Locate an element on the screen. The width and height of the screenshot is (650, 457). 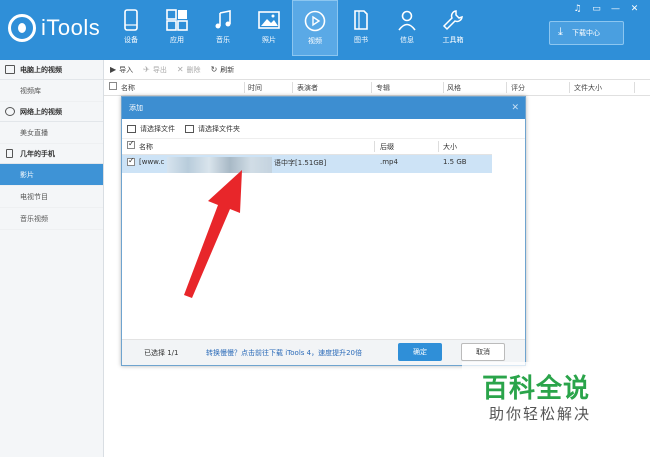
download-center-label: 下载中心 is located at coordinates (586, 33).